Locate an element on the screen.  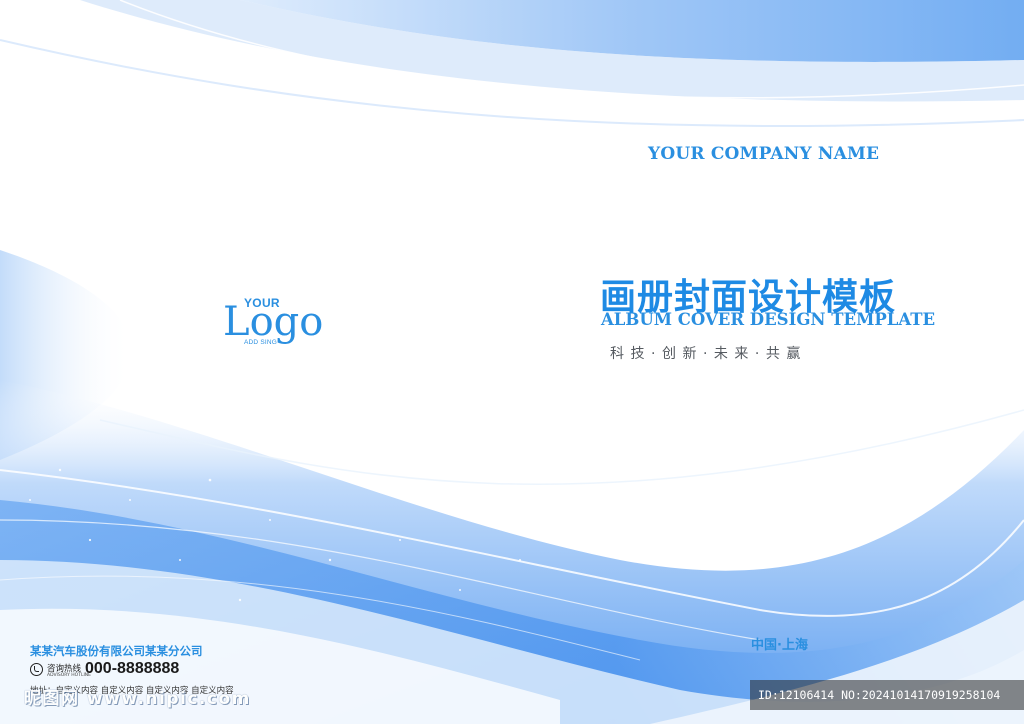
slogan: 科技·创新·未来·共赢 is located at coordinates (708, 354).